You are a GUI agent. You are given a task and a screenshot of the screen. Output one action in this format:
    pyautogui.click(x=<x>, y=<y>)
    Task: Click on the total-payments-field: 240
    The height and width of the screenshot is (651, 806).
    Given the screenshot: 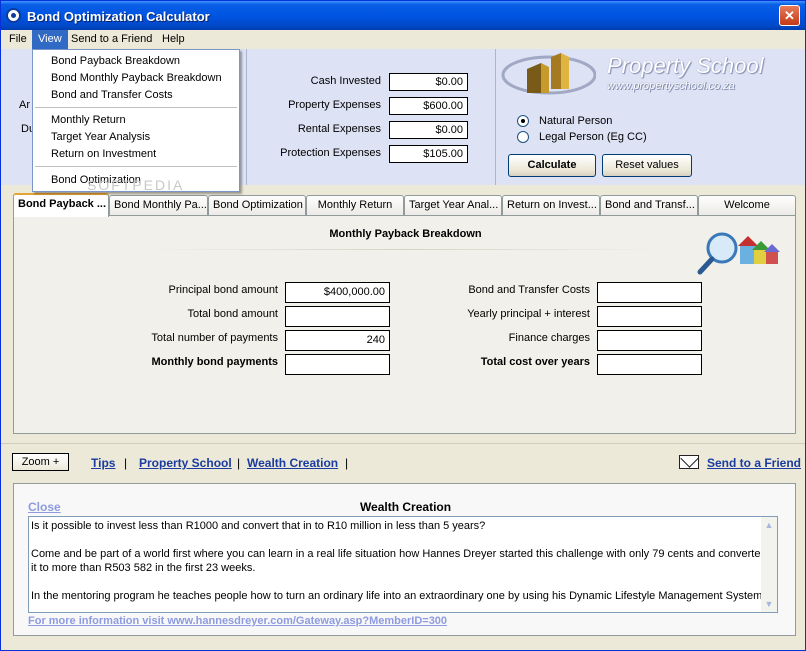 What is the action you would take?
    pyautogui.click(x=337, y=340)
    